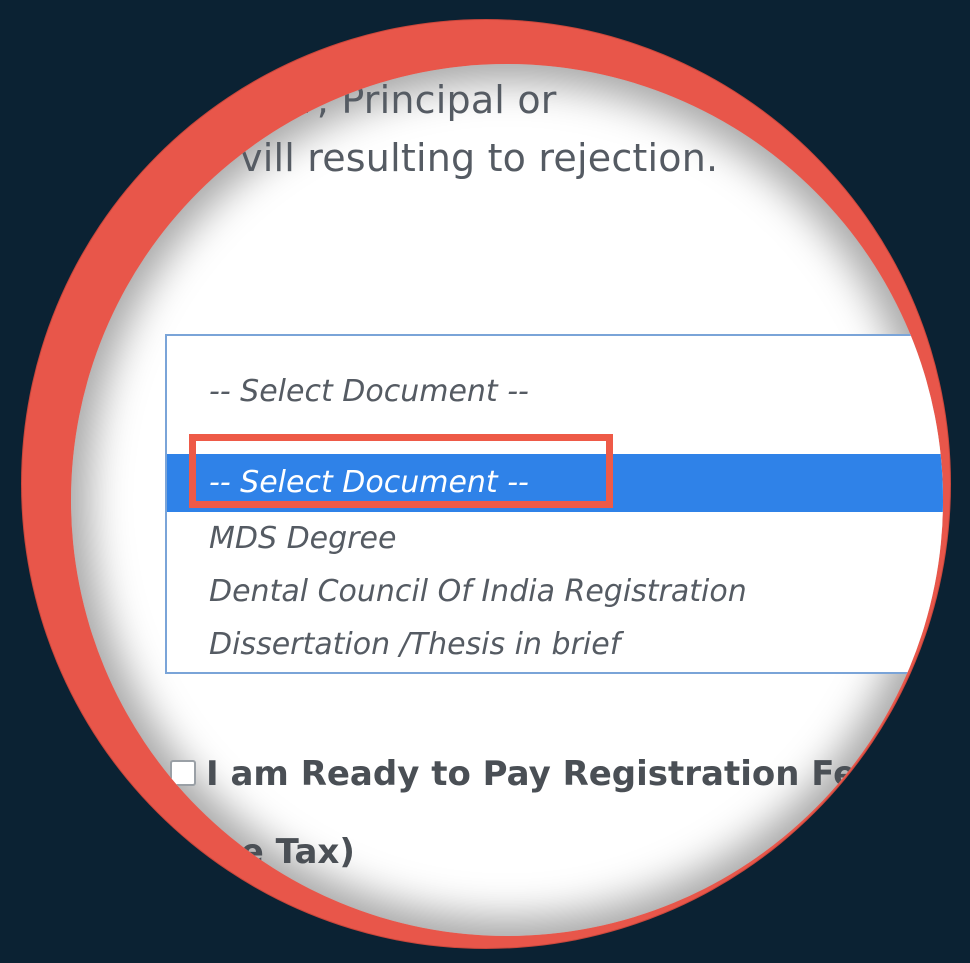  What do you see at coordinates (561, 774) in the screenshot?
I see `registration-fee-label-line-1: I am Ready to Pay Registration Fee. I` at bounding box center [561, 774].